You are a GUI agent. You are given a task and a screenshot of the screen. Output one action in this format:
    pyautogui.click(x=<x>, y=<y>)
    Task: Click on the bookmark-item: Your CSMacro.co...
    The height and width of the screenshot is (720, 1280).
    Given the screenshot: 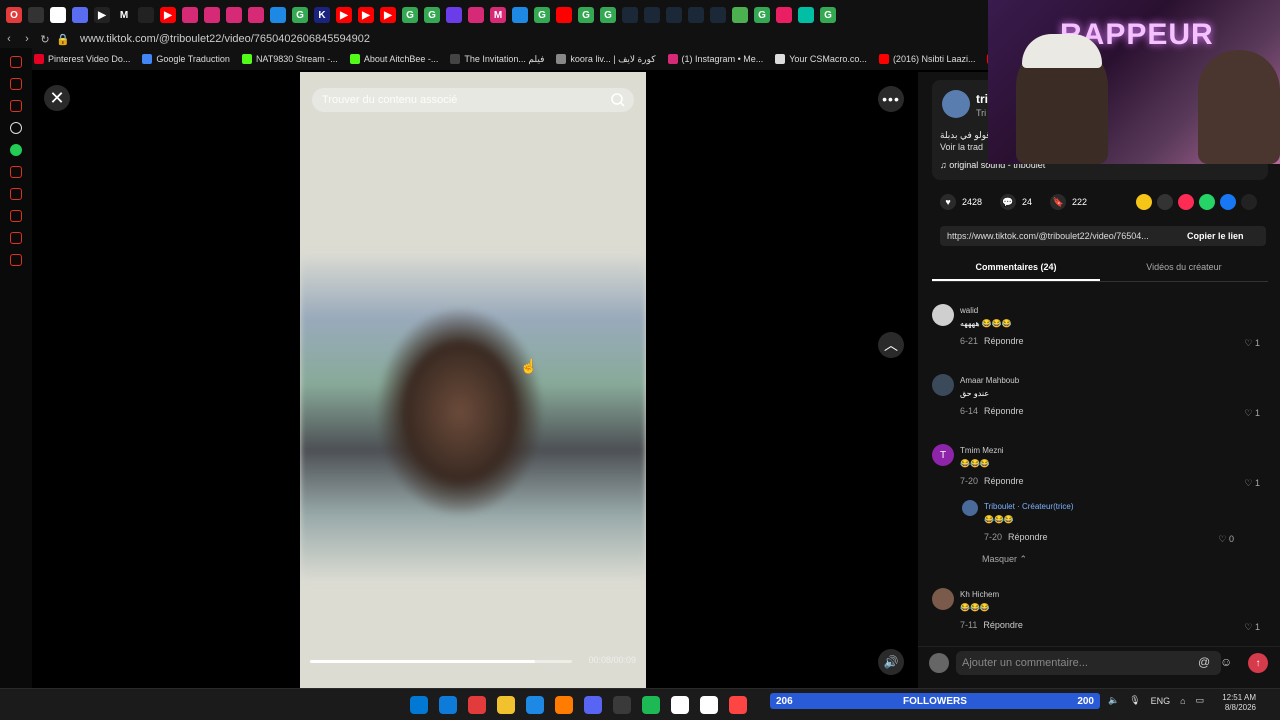 What is the action you would take?
    pyautogui.click(x=821, y=59)
    